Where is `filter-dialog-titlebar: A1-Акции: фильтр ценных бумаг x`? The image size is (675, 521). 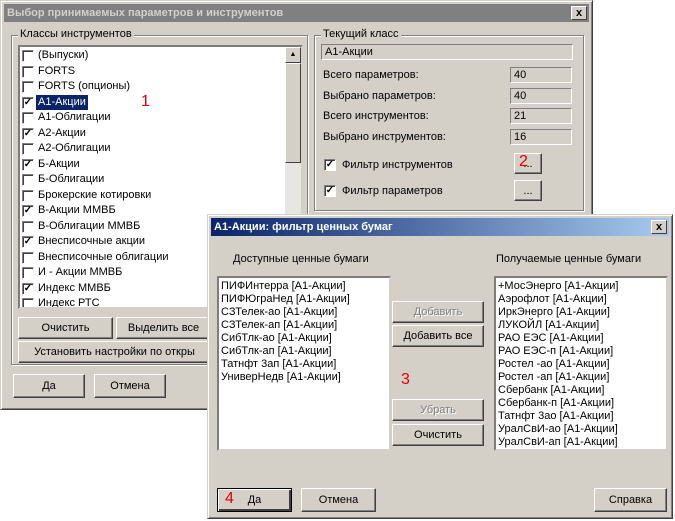
filter-dialog-titlebar: A1-Акции: фильтр ценных бумаг x is located at coordinates (440, 227).